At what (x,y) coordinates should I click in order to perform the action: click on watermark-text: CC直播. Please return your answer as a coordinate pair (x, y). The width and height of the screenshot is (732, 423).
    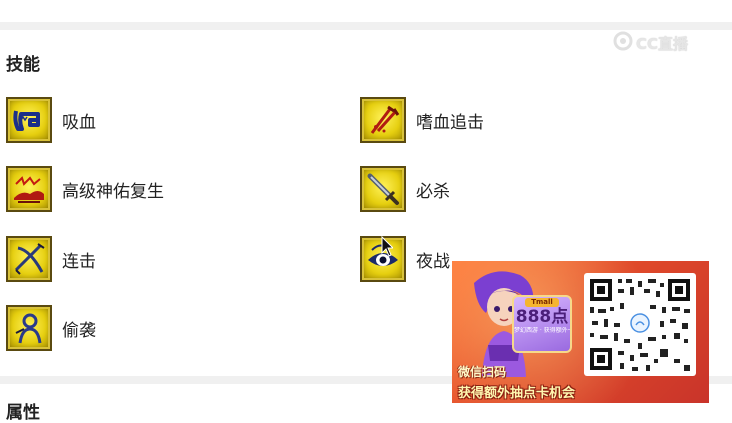
    Looking at the image, I should click on (662, 43).